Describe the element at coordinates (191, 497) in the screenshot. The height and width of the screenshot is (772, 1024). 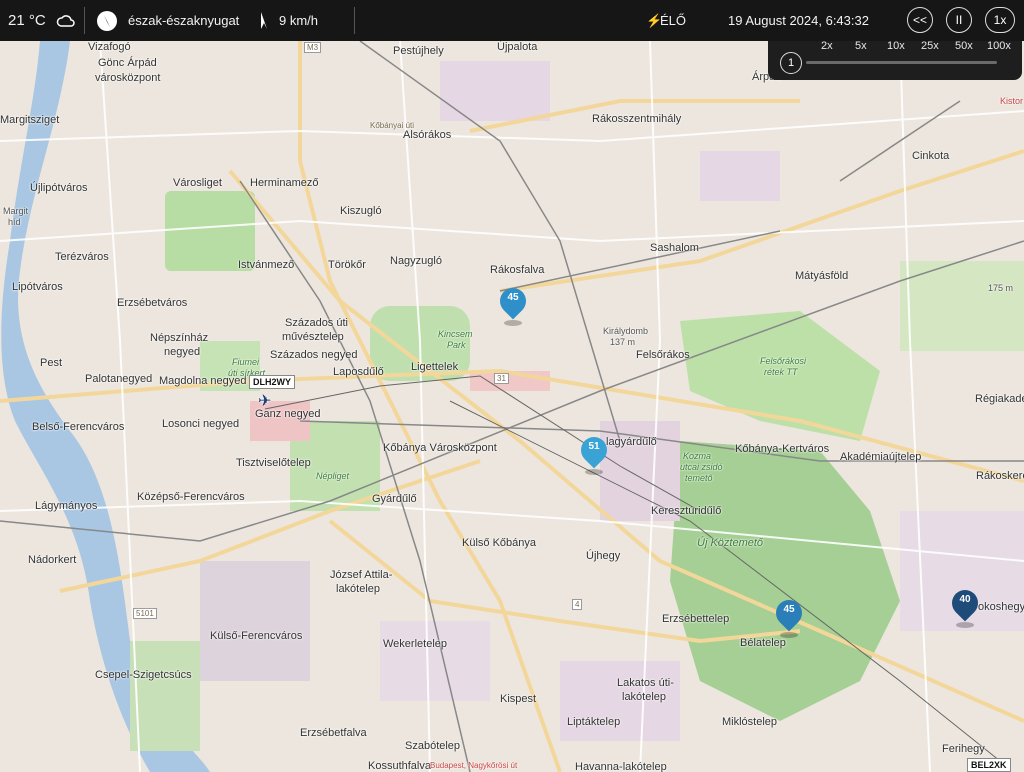
I see `map-label: Középső-Ferencváros` at that location.